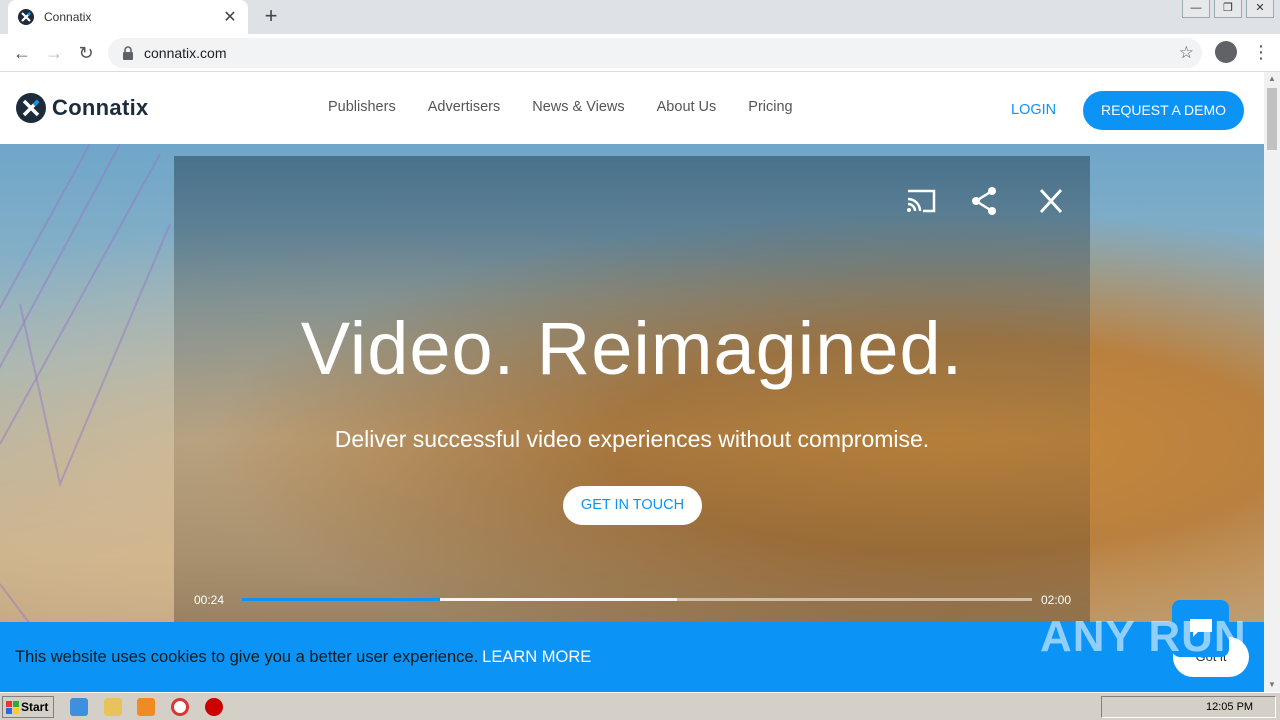 The width and height of the screenshot is (1280, 720). I want to click on anyrun-watermark: ANY RUN, so click(1143, 636).